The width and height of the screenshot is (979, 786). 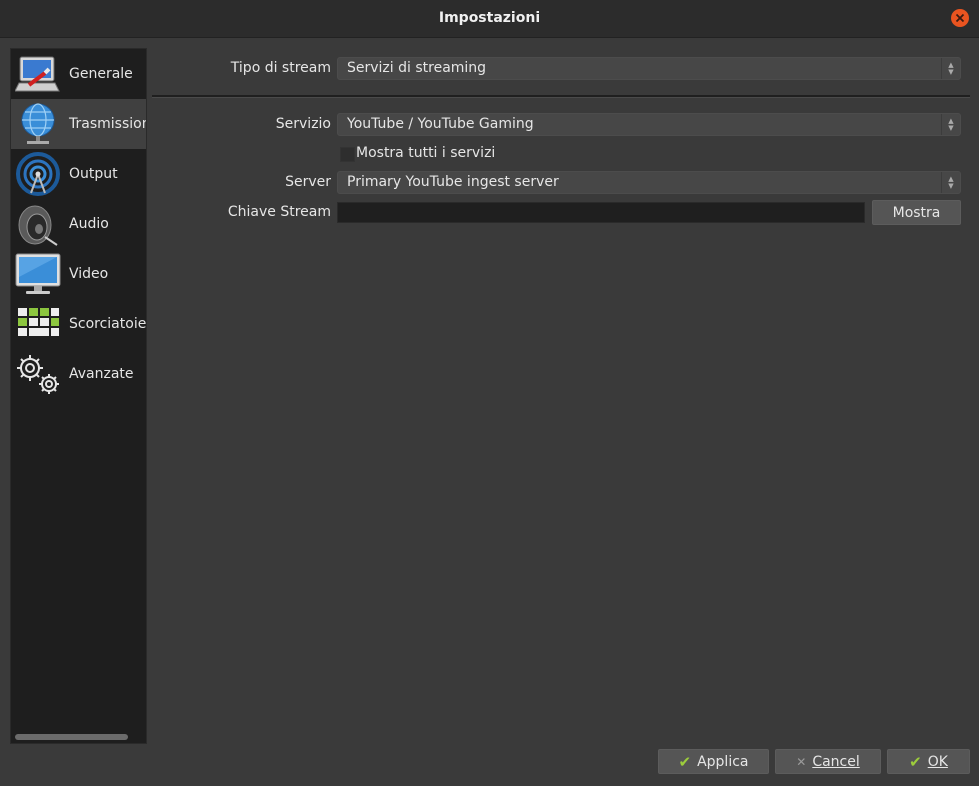 I want to click on service-select: YouTube / YouTube Gaming ▲ ▼, so click(x=649, y=124).